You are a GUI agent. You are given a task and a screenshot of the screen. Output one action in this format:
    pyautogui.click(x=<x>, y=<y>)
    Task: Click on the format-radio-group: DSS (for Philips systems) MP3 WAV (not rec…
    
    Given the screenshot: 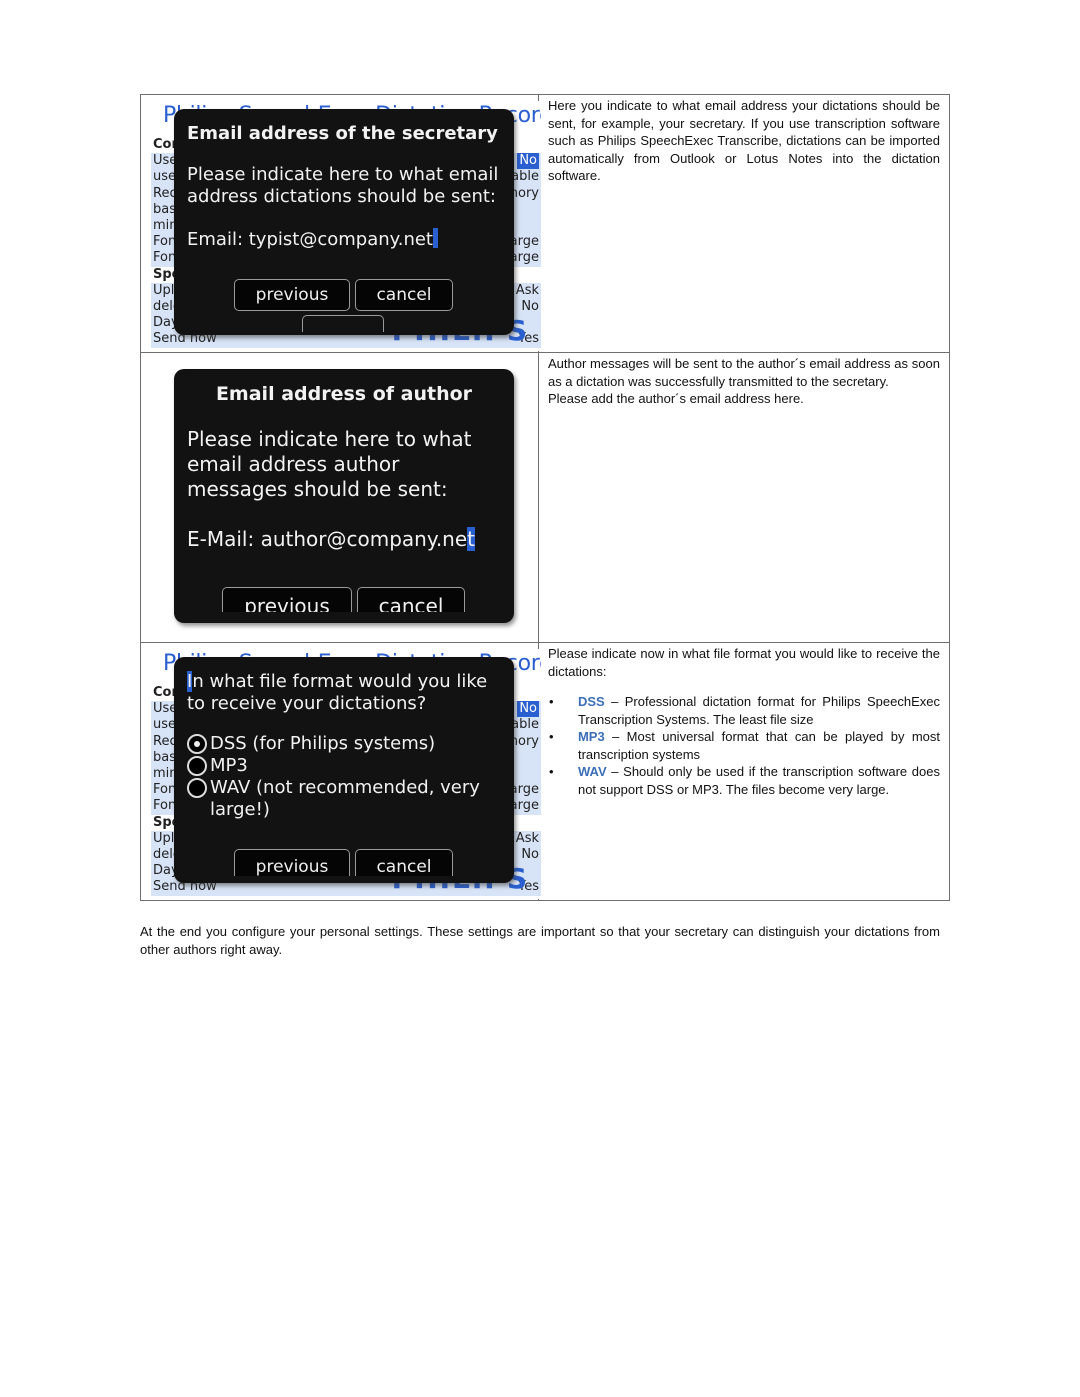 What is the action you would take?
    pyautogui.click(x=344, y=768)
    